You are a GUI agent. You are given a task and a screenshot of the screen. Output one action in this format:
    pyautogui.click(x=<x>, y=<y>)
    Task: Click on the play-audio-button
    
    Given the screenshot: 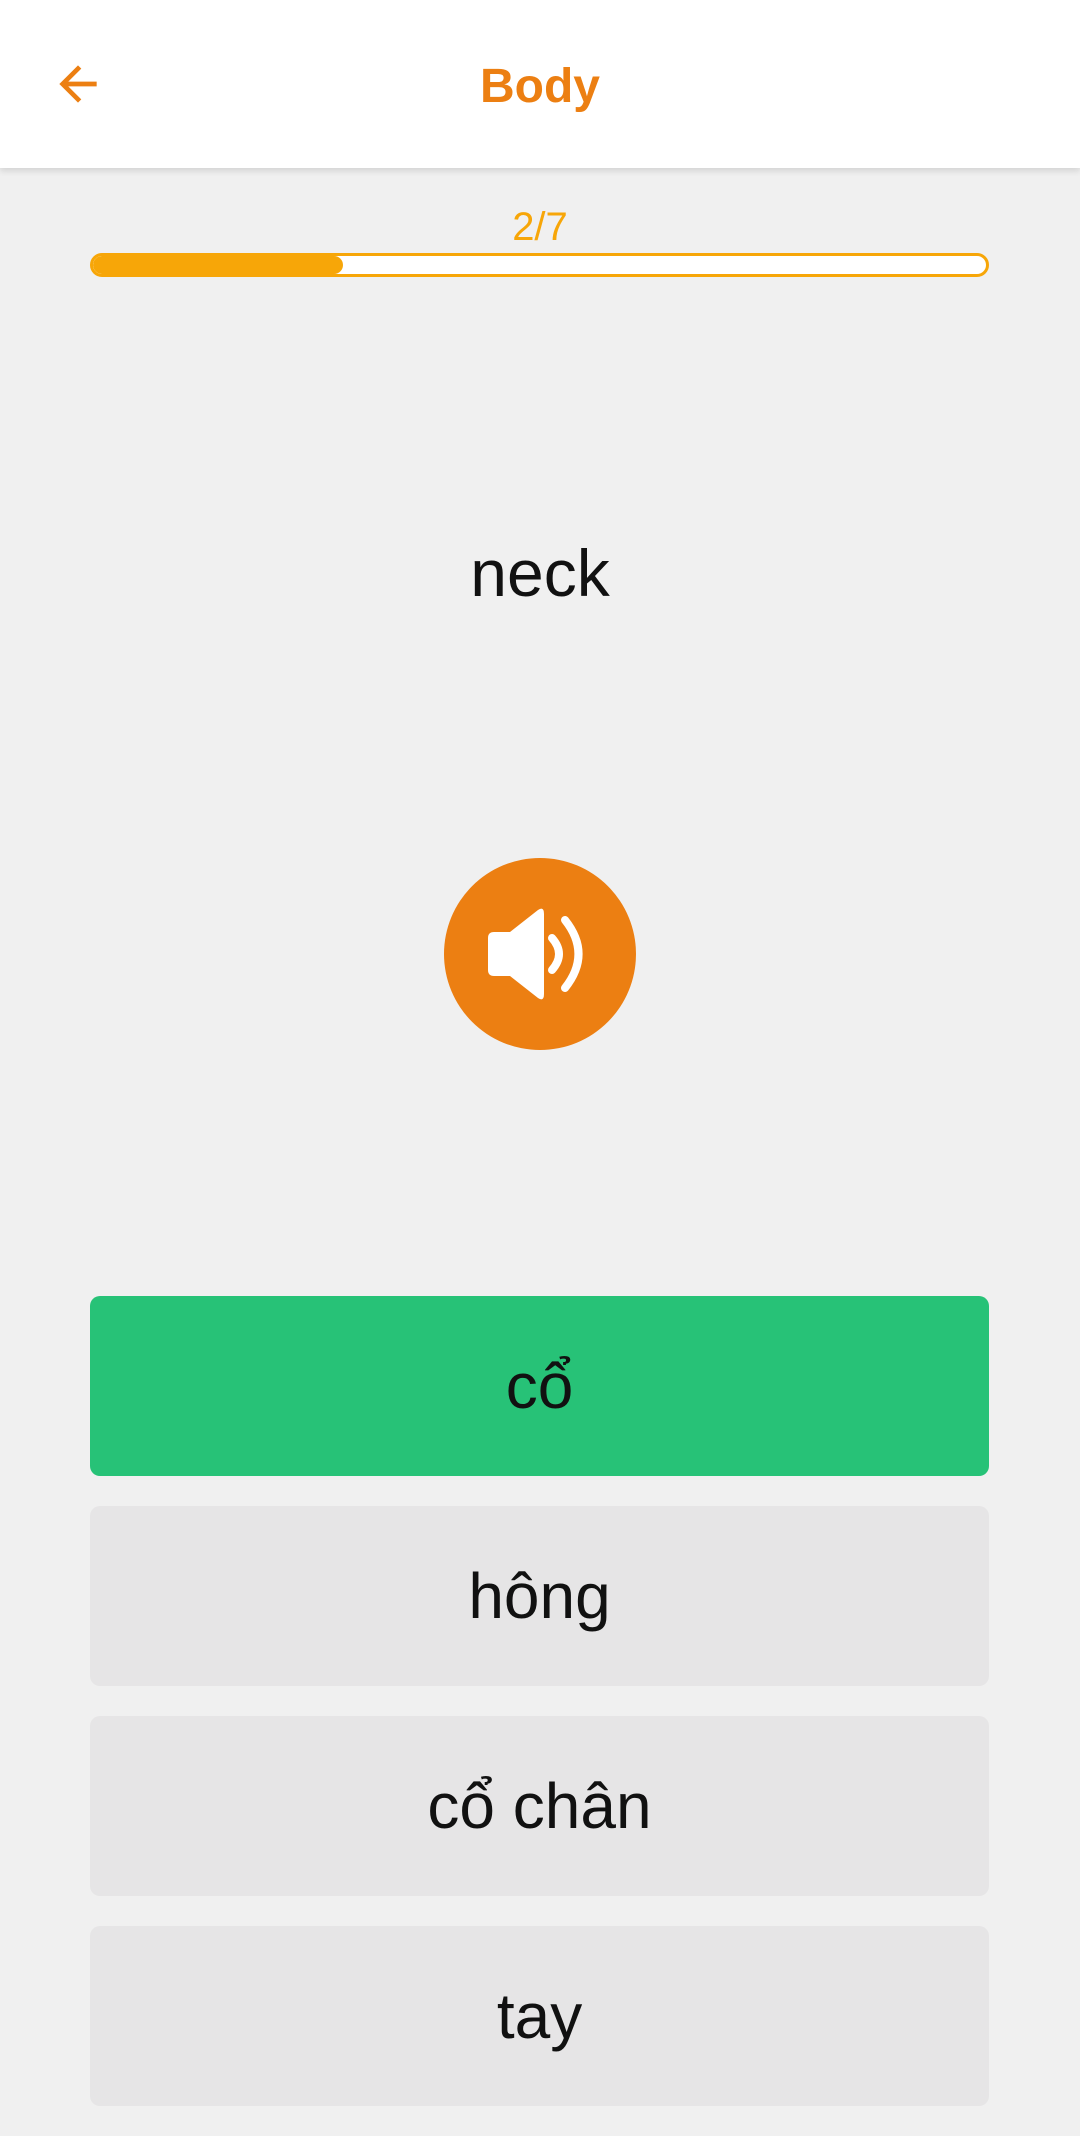 What is the action you would take?
    pyautogui.click(x=540, y=954)
    